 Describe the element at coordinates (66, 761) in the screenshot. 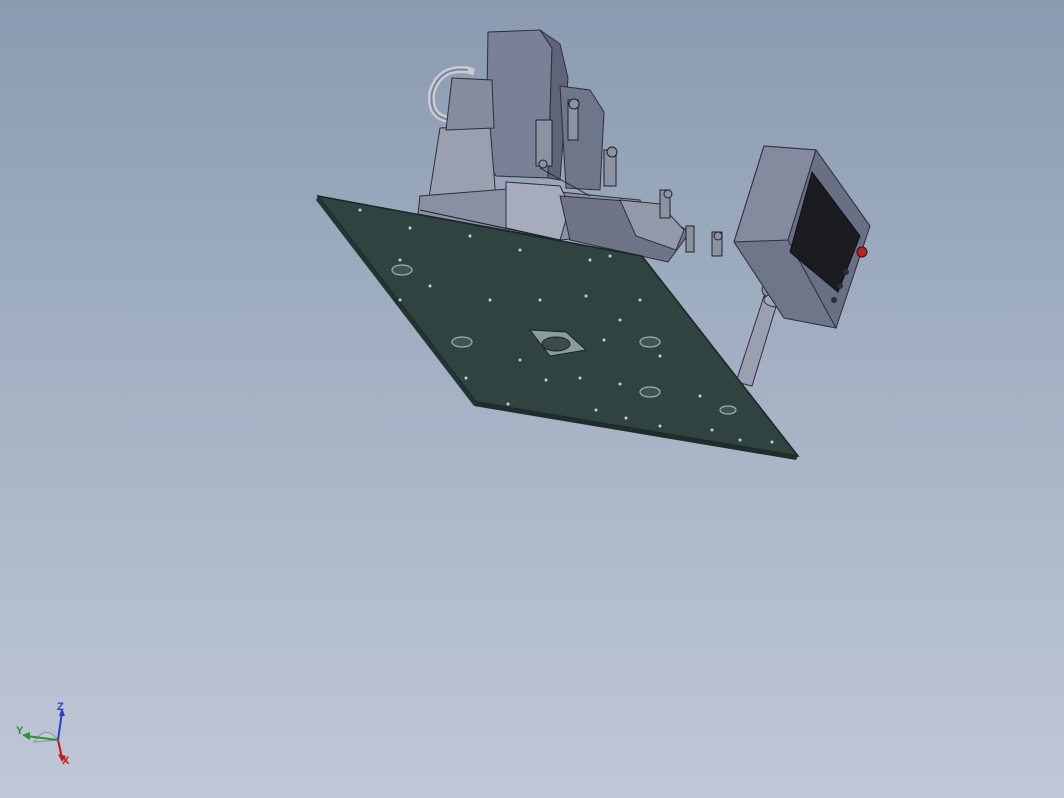

I see `x-label: X` at that location.